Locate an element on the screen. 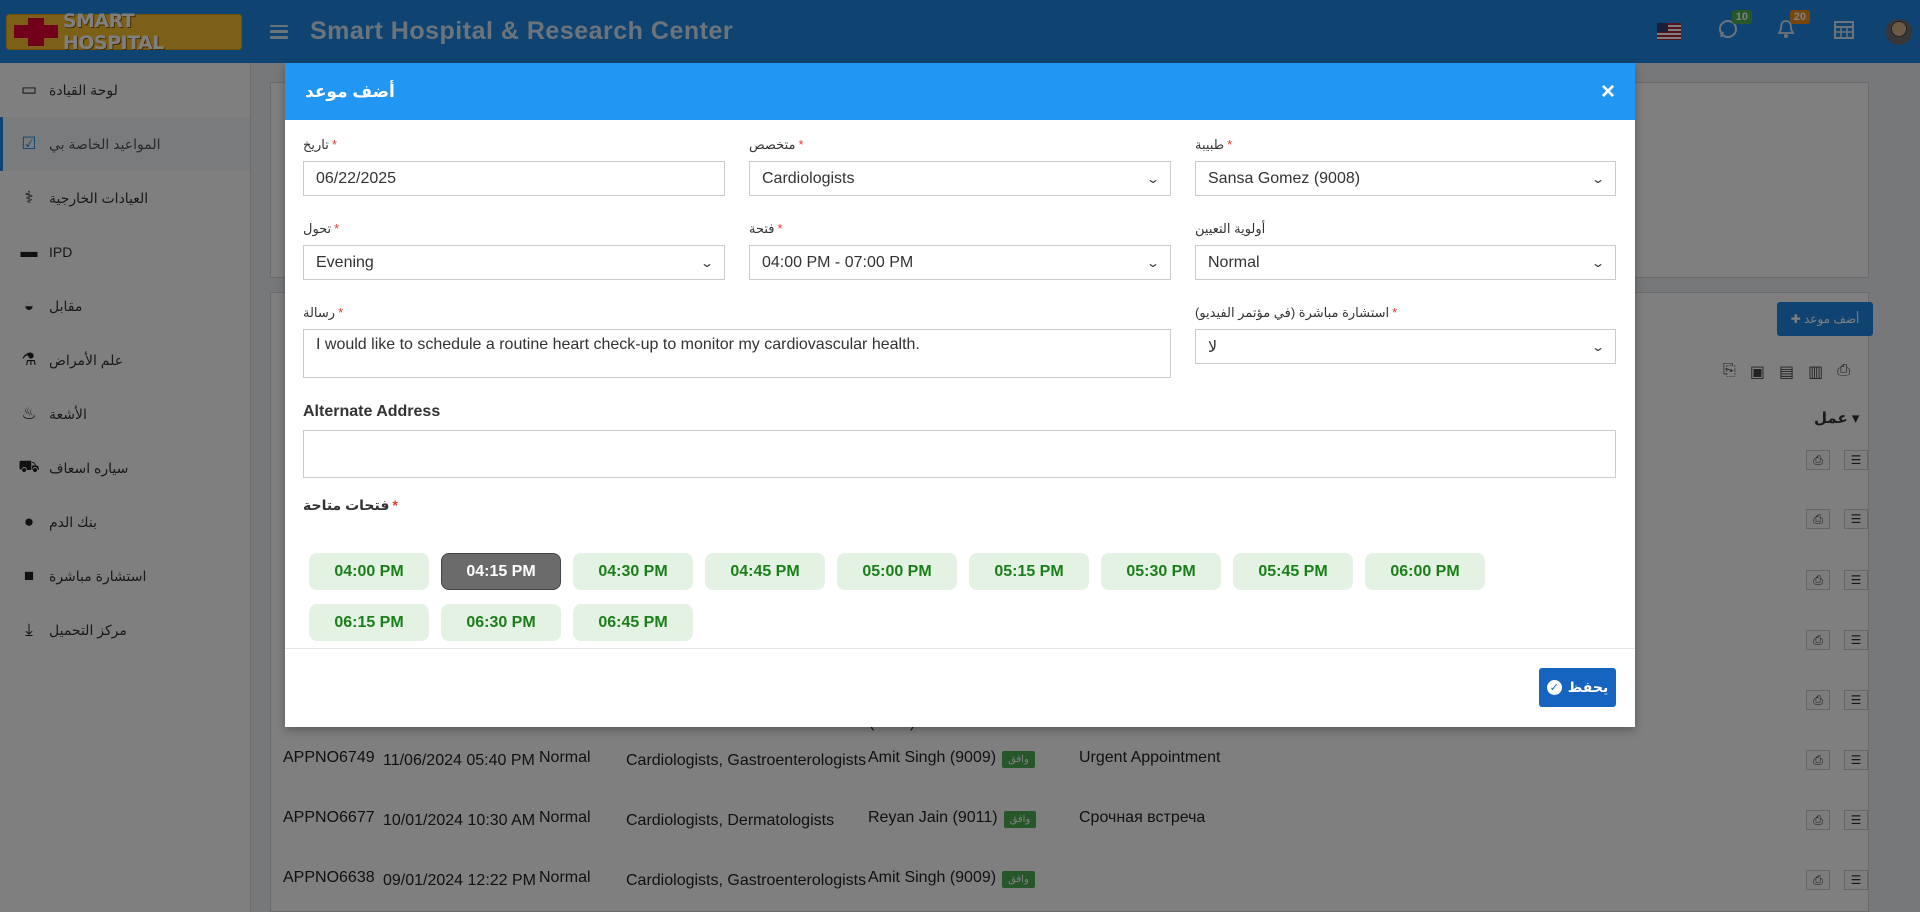 The width and height of the screenshot is (1920, 912). slot-label: فتحة * is located at coordinates (766, 228).